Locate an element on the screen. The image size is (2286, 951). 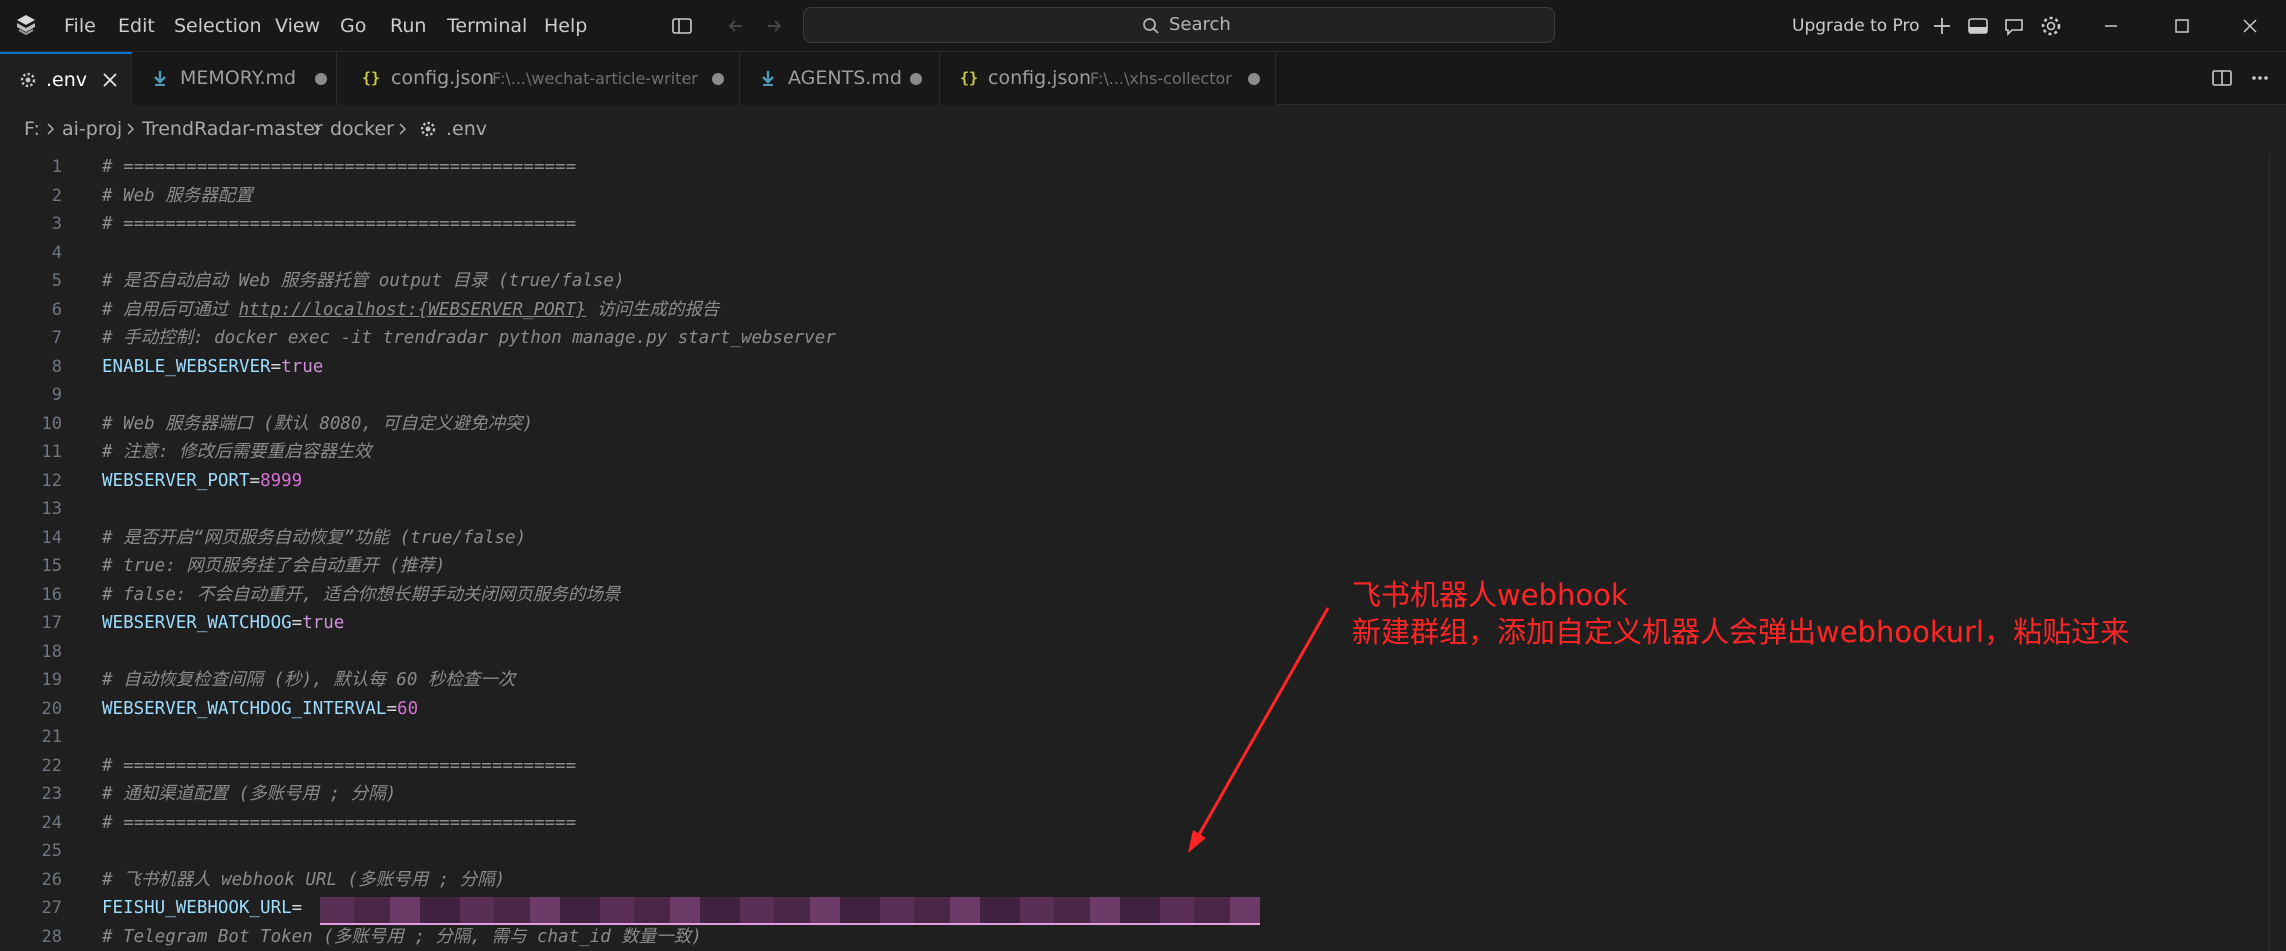
toggle-sidebar-icon is located at coordinates (682, 26).